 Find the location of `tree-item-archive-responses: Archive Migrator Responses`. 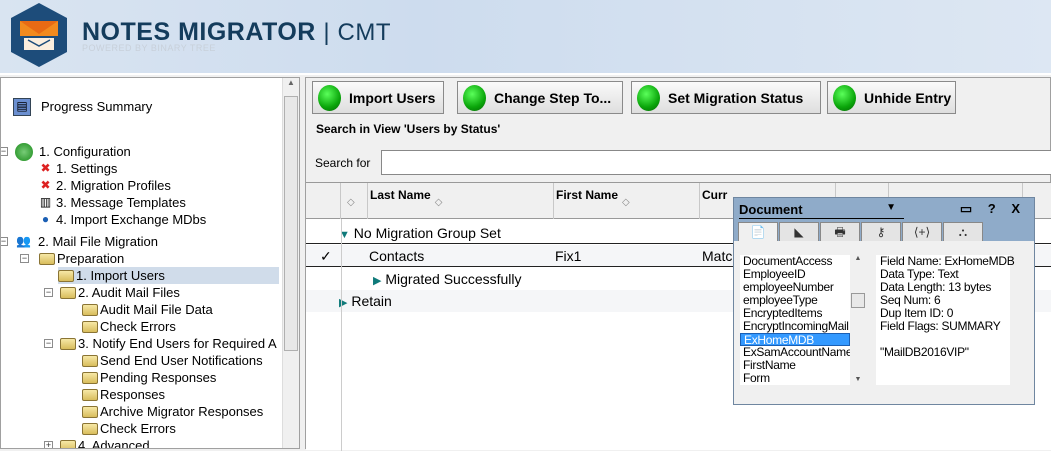

tree-item-archive-responses: Archive Migrator Responses is located at coordinates (172, 411).